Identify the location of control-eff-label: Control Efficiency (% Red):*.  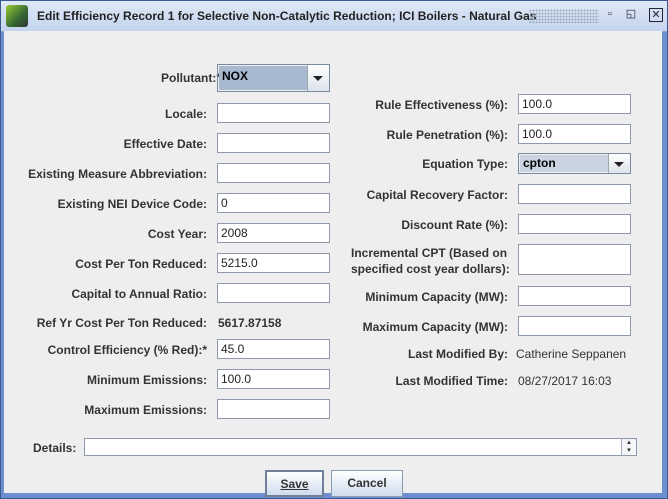
(127, 350).